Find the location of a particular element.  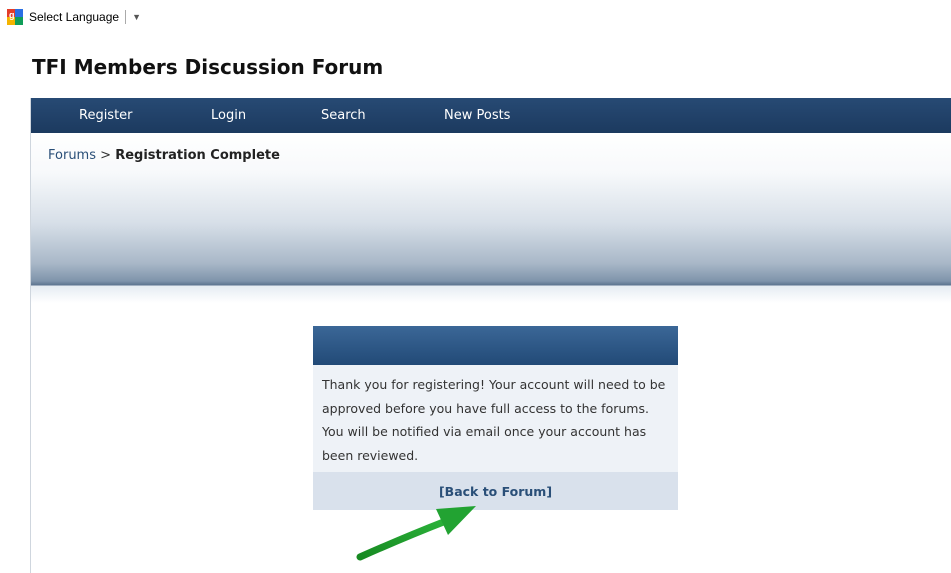

breadcrumb: Forums > Registration Complete is located at coordinates (164, 155).